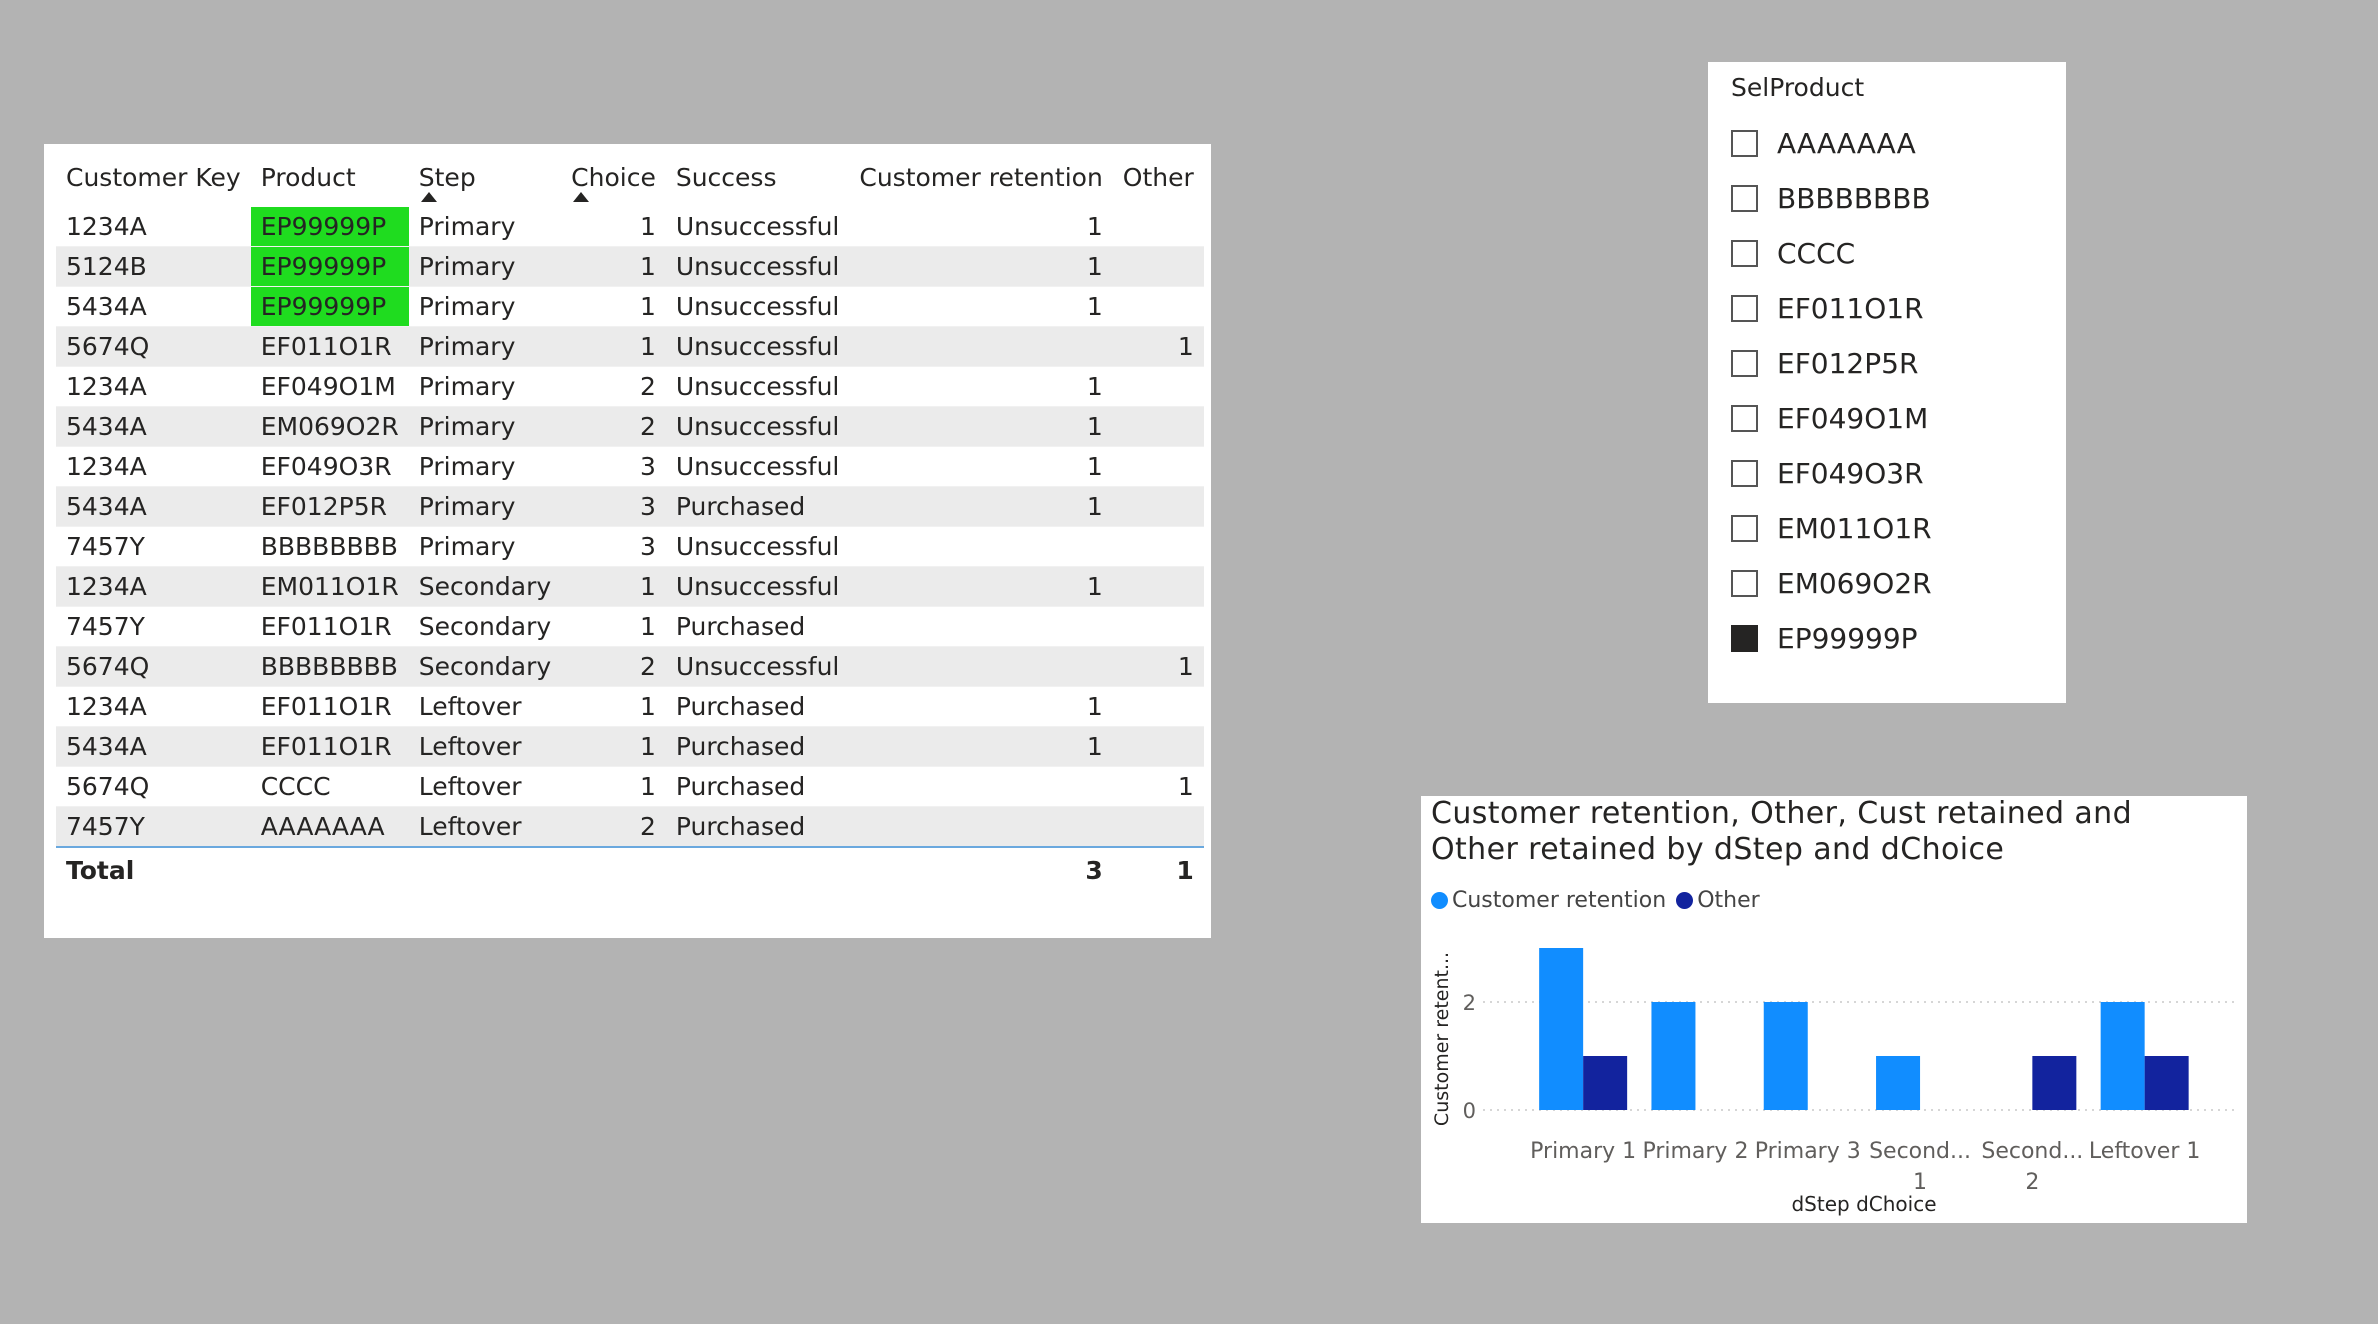 This screenshot has width=2378, height=1324. I want to click on table-row: 5674Q CCCC Leftover 1 Purchased 1, so click(630, 786).